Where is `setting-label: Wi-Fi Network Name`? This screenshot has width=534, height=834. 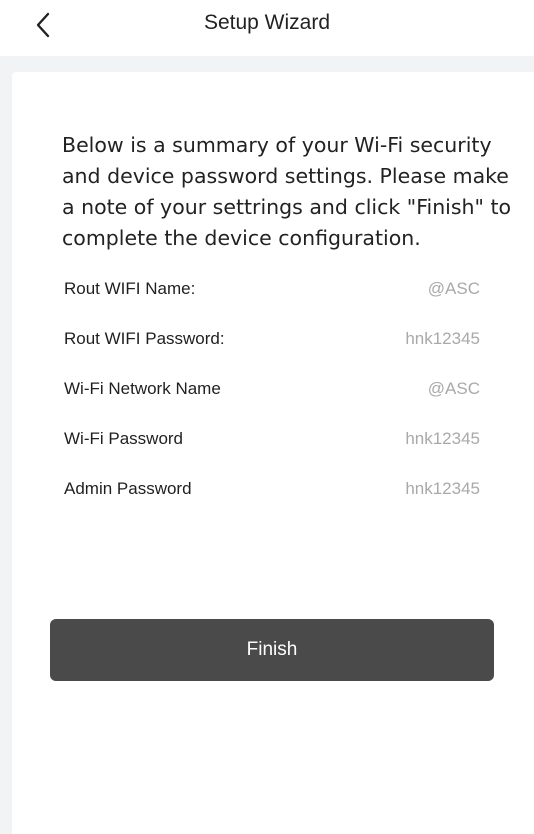
setting-label: Wi-Fi Network Name is located at coordinates (142, 388).